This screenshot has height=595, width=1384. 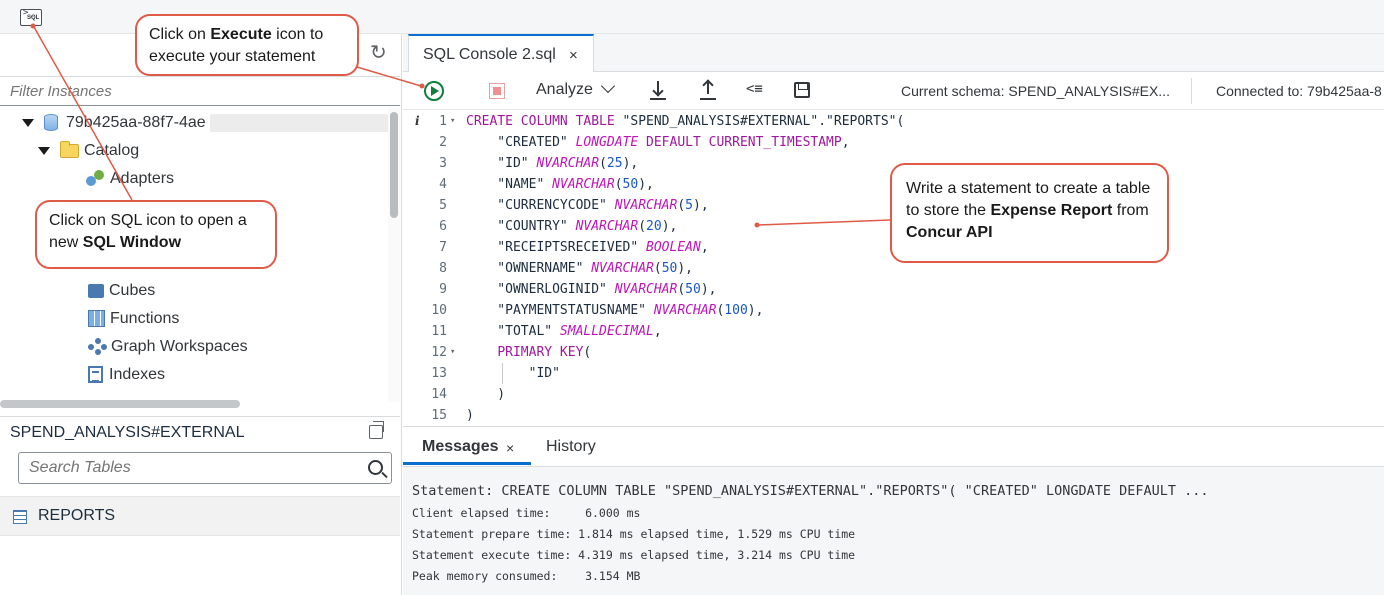 I want to click on code-token: 100, so click(x=736, y=310).